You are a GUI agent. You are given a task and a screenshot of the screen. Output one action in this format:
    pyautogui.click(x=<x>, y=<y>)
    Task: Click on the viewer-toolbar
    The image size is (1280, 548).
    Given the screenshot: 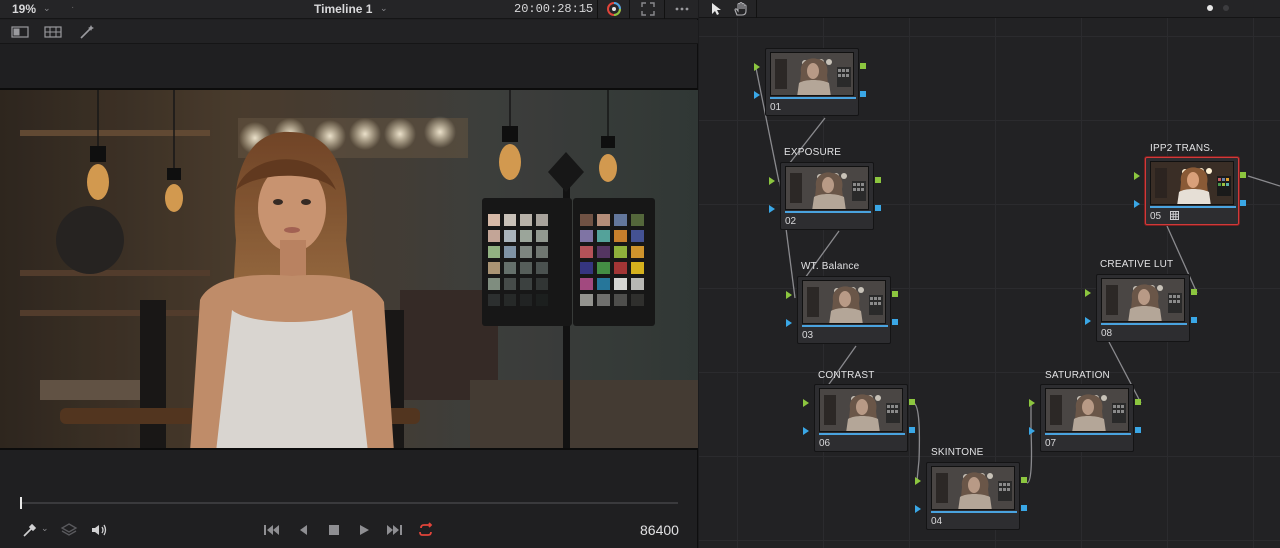 What is the action you would take?
    pyautogui.click(x=349, y=32)
    